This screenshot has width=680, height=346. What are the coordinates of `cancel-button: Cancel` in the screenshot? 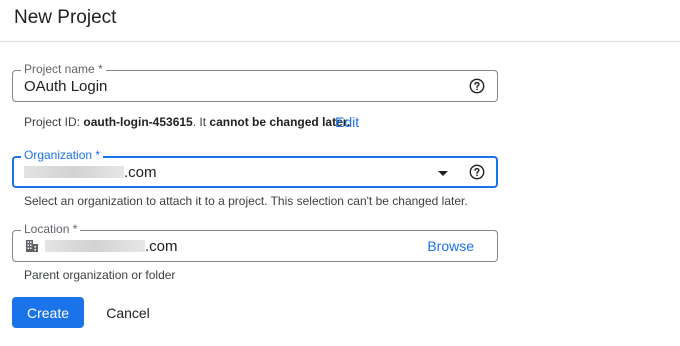 It's located at (128, 312).